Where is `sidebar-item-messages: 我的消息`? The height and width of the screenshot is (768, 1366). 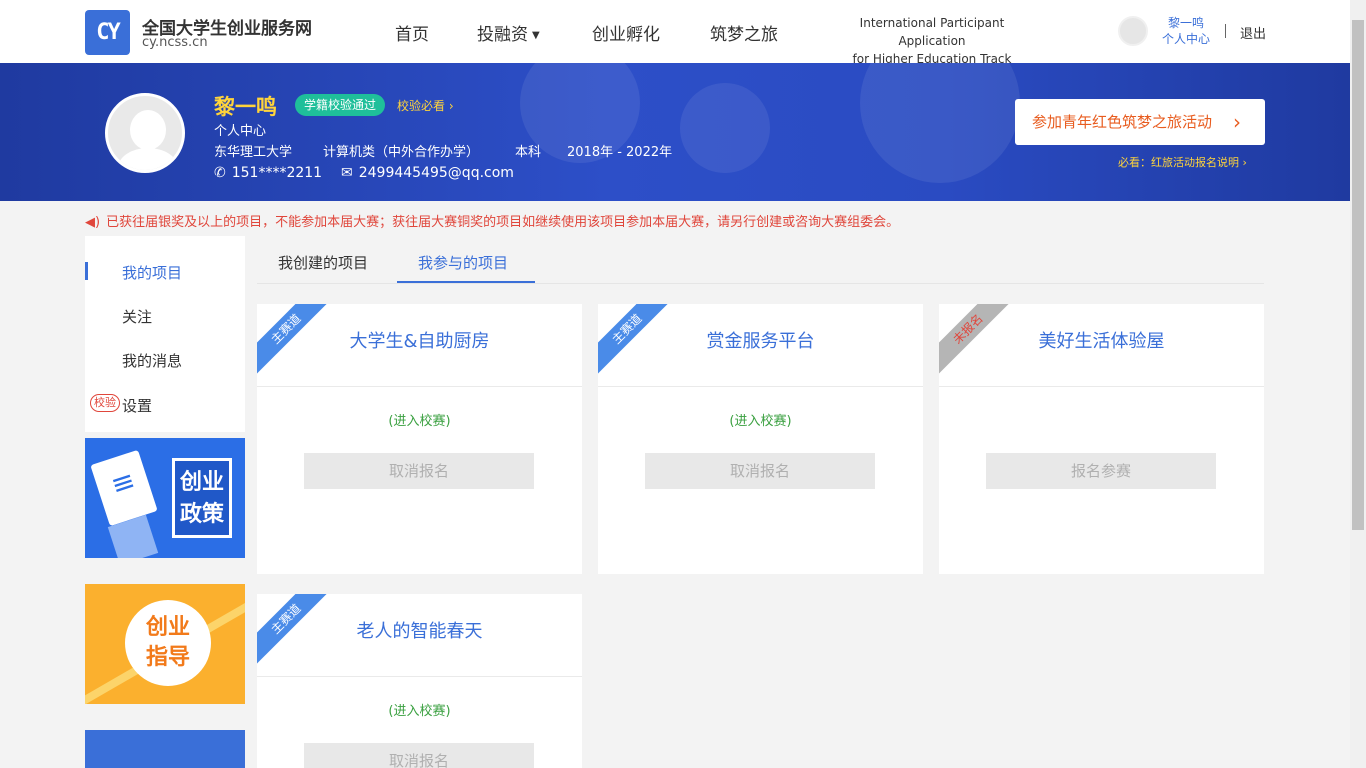 sidebar-item-messages: 我的消息 is located at coordinates (152, 360).